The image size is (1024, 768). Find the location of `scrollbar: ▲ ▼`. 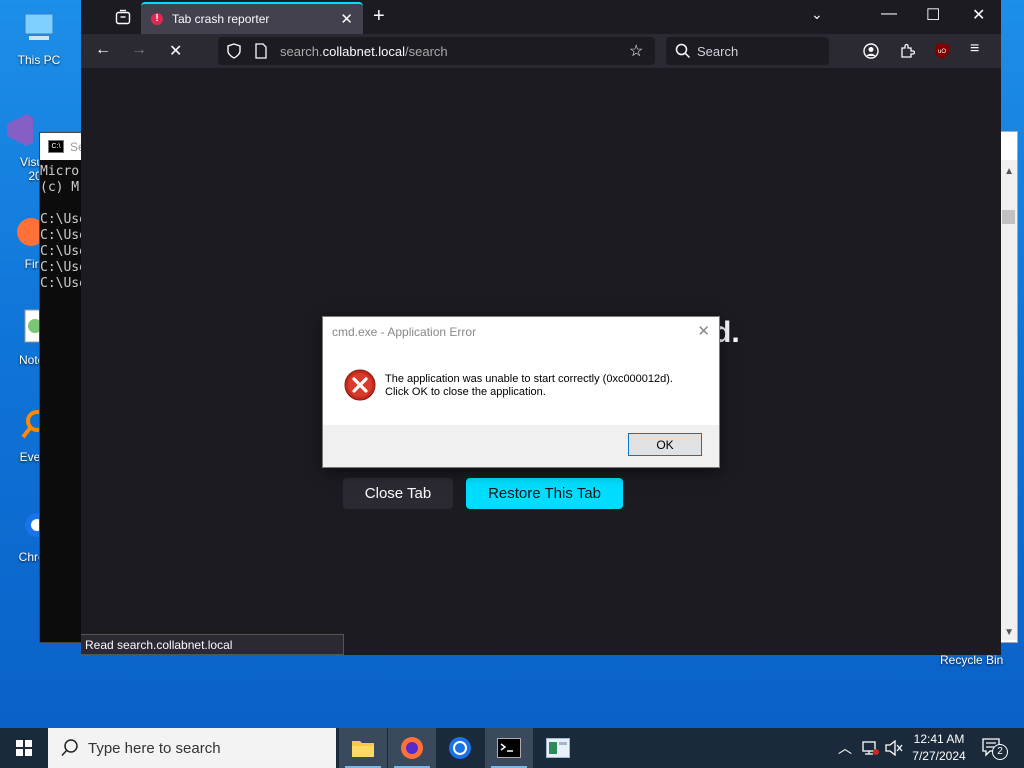

scrollbar: ▲ ▼ is located at coordinates (1008, 400).